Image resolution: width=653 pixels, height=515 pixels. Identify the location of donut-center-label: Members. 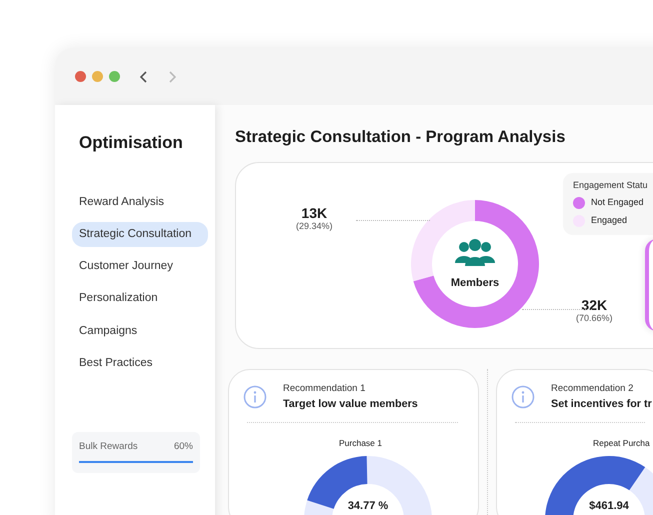
(475, 283).